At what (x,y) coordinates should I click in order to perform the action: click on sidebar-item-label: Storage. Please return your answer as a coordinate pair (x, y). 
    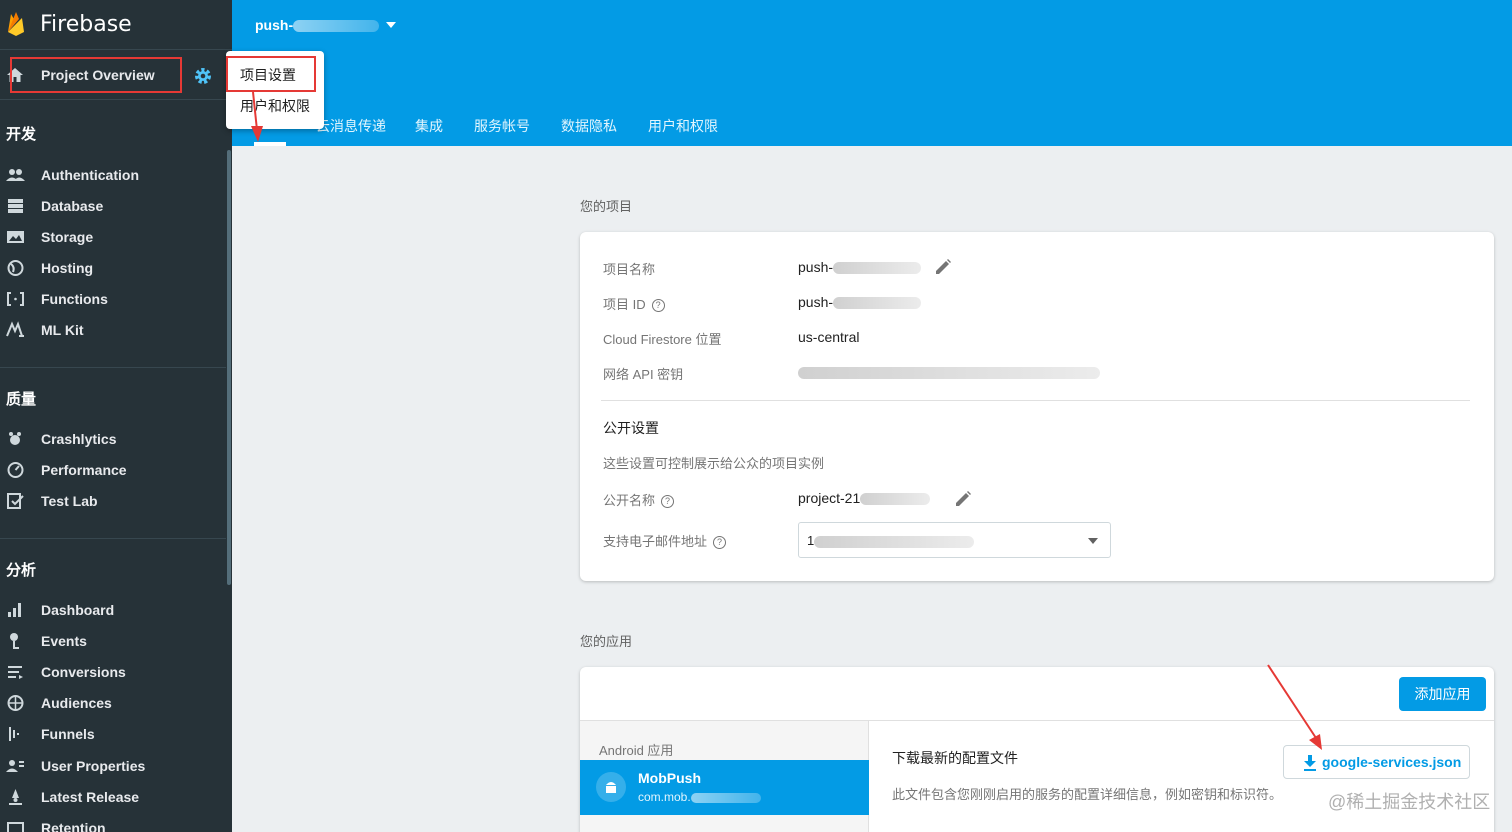
    Looking at the image, I should click on (67, 237).